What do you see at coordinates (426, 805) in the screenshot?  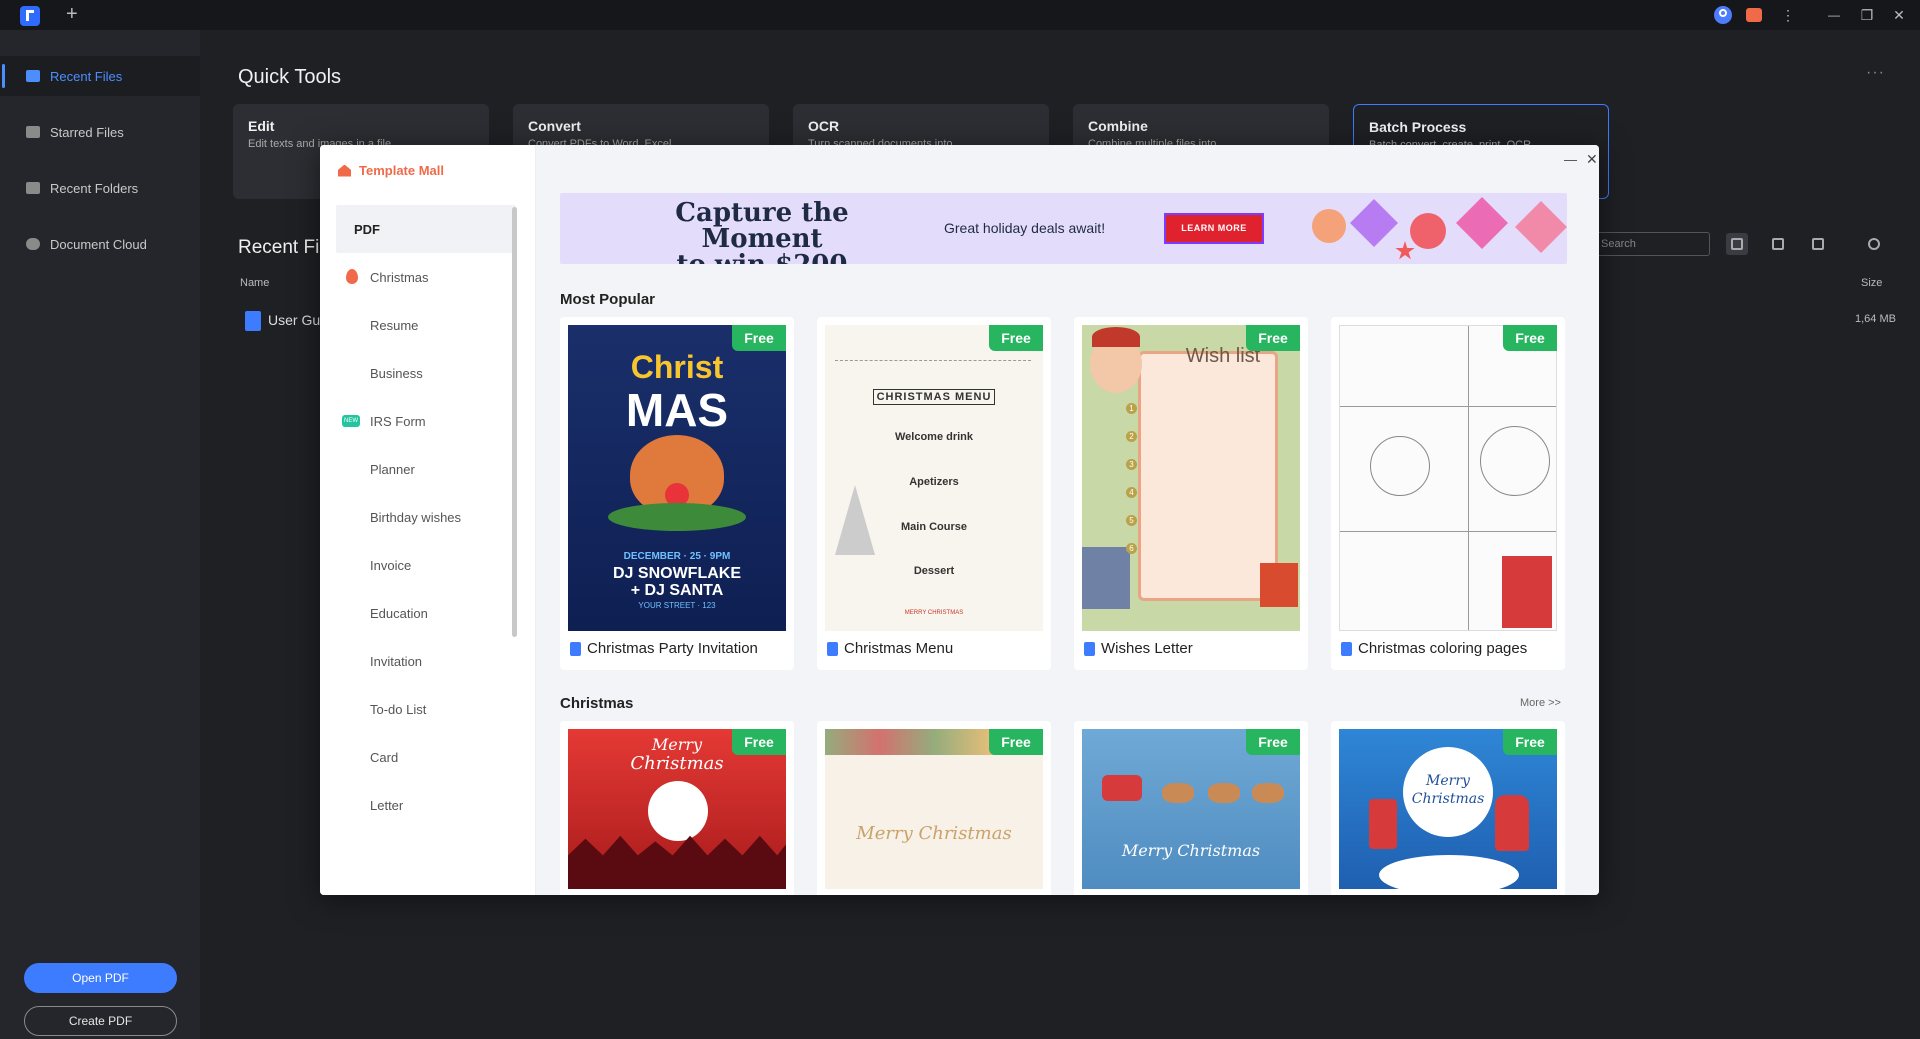 I see `category-item-letter: Letter` at bounding box center [426, 805].